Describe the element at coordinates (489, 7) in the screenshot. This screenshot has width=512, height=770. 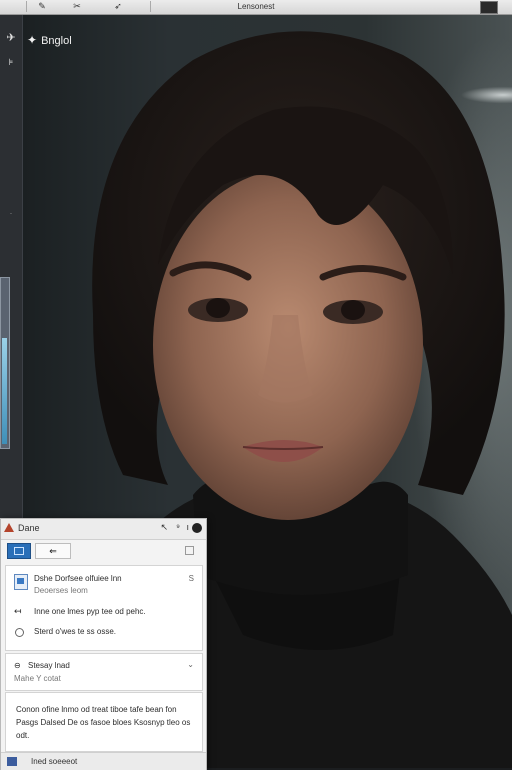
I see `monitor-icon` at that location.